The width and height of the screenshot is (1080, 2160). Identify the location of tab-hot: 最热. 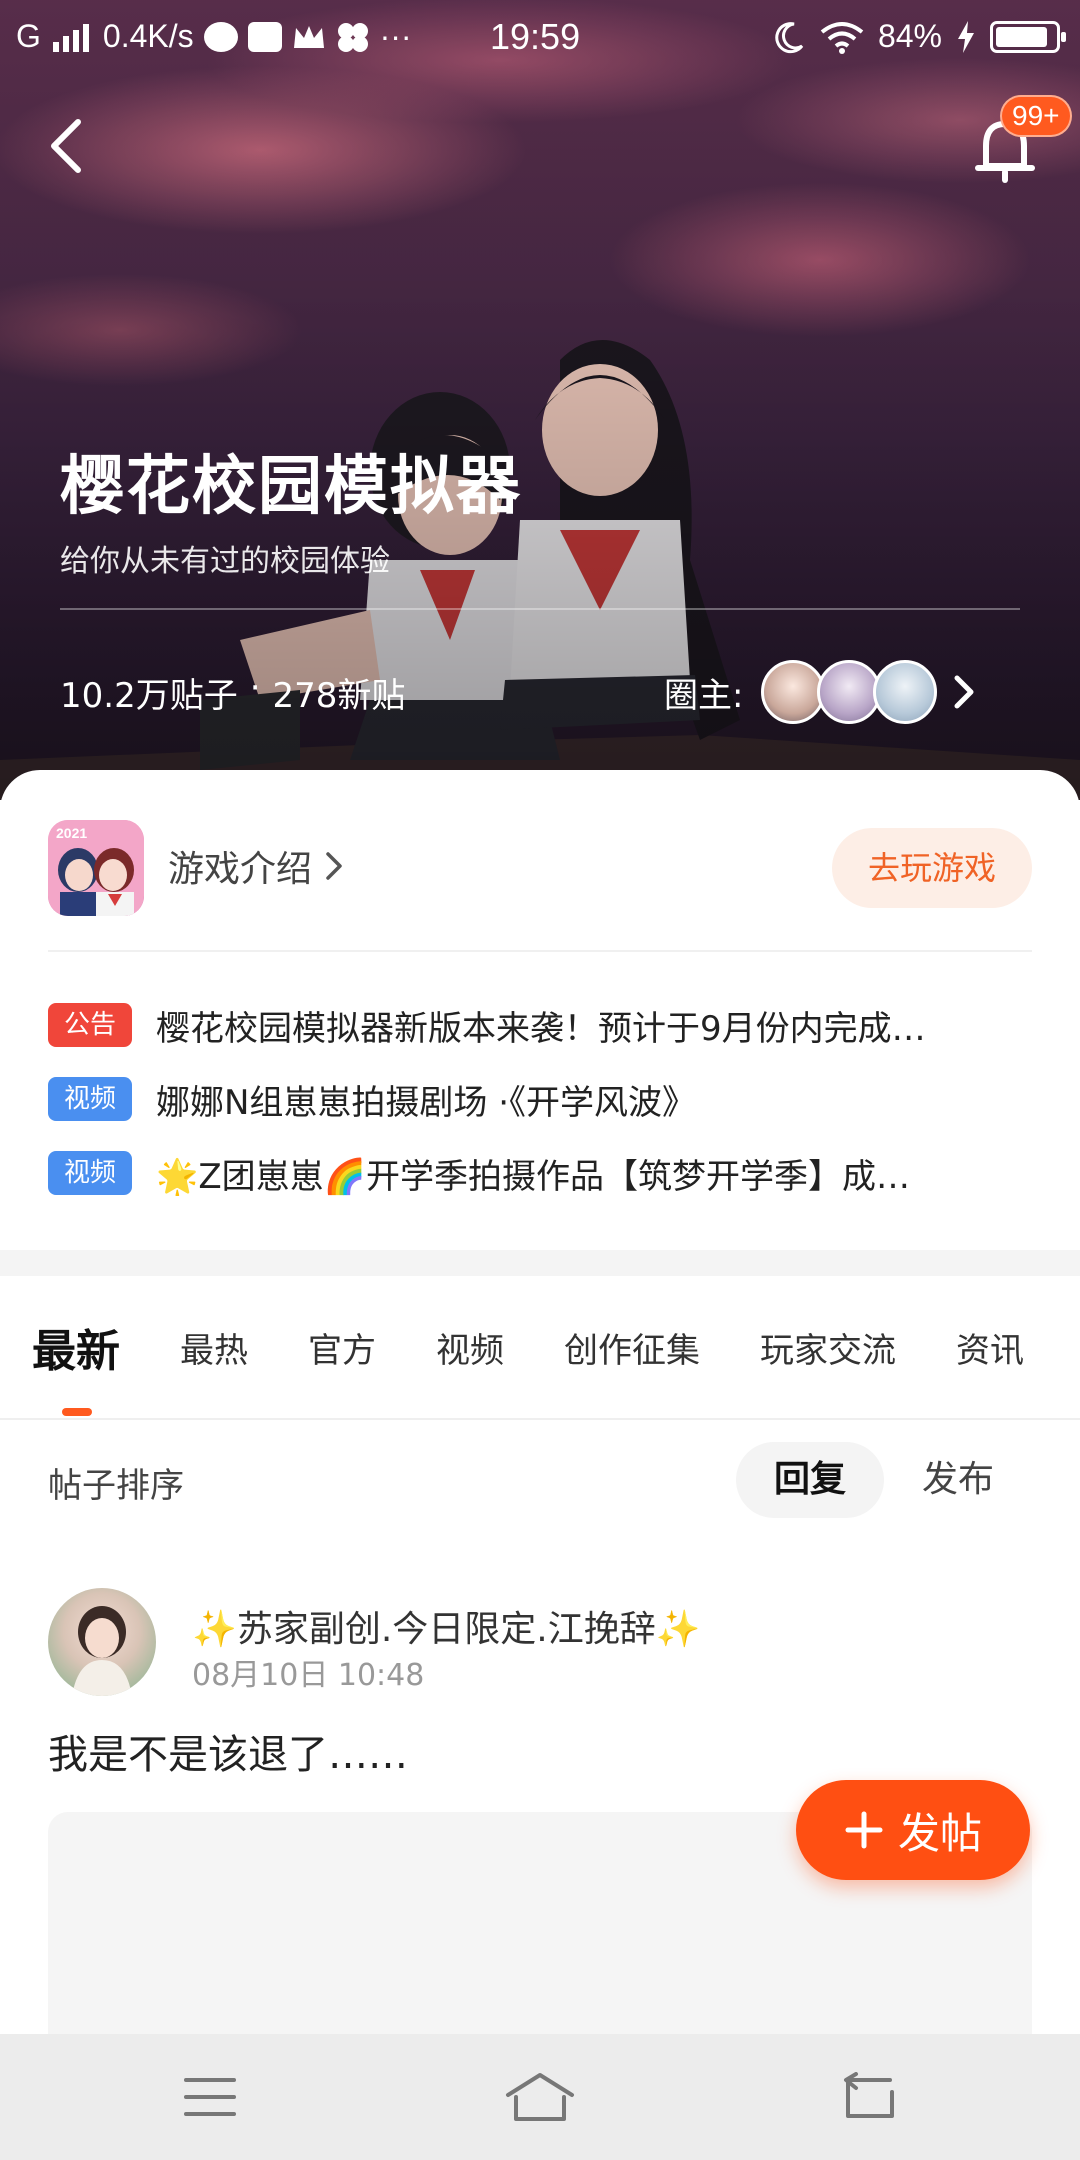
(214, 1347).